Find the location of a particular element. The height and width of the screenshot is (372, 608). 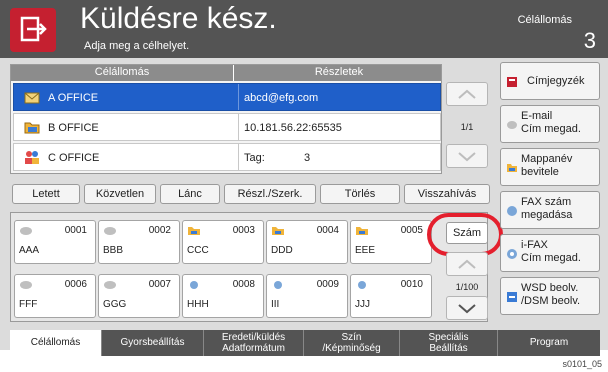

ifax-icon is located at coordinates (512, 254).